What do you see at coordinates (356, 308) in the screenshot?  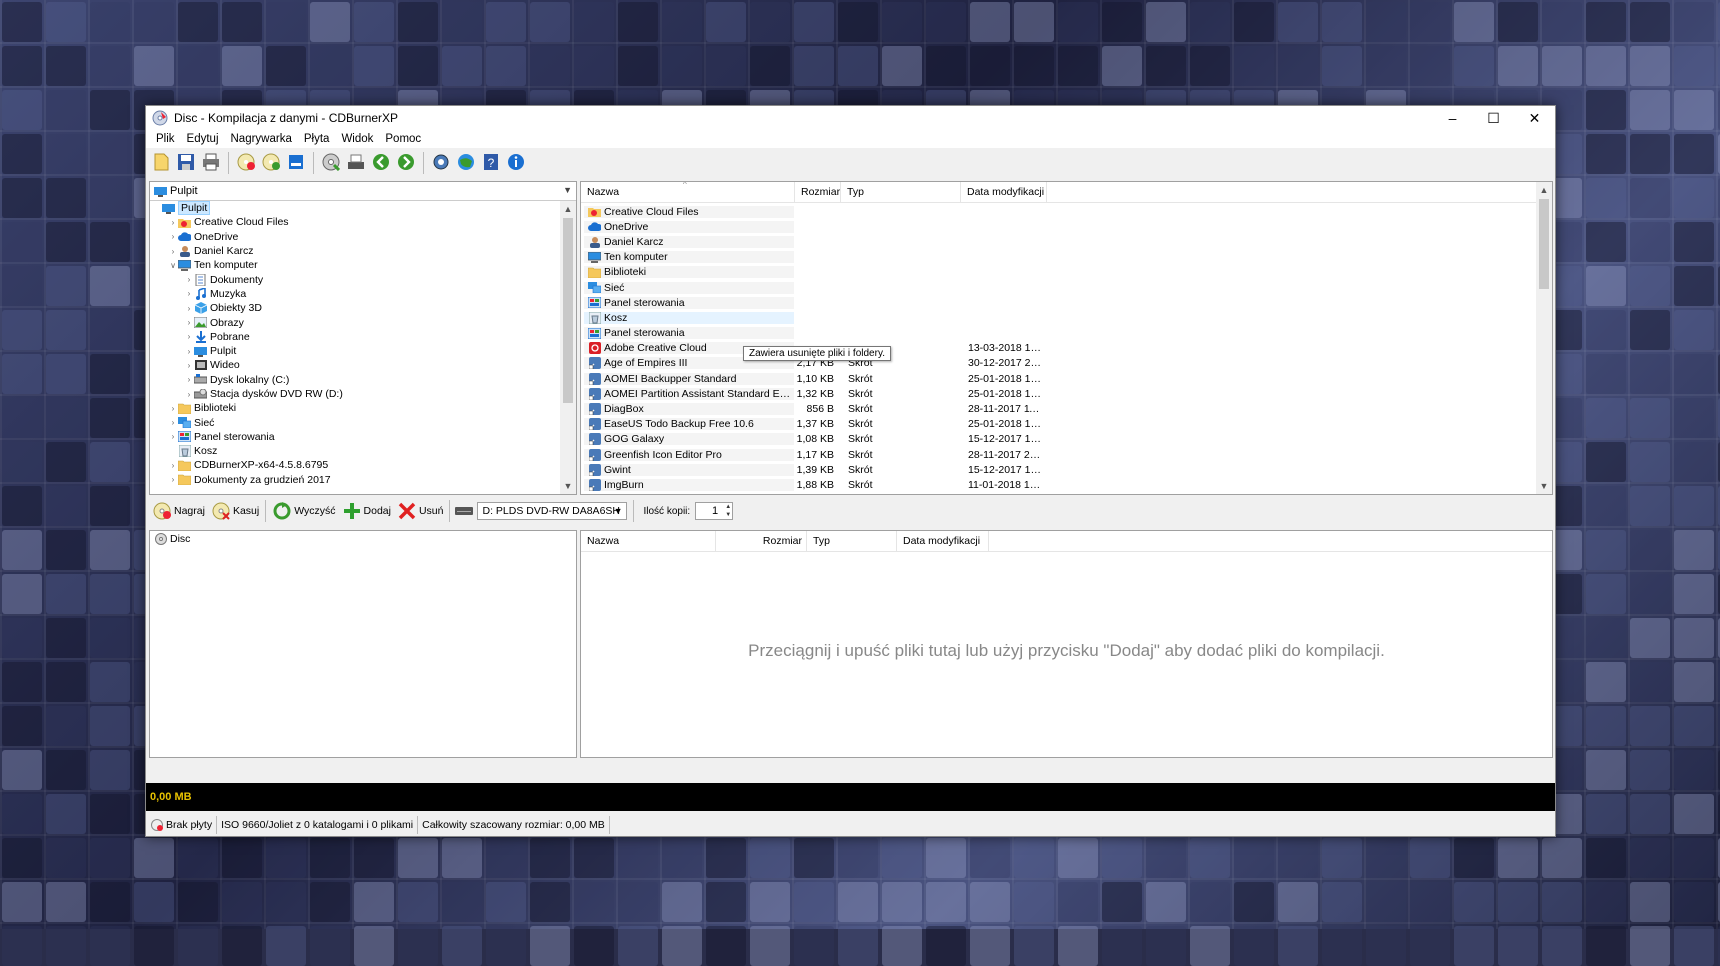 I see `tree-item: › Obiekty 3D` at bounding box center [356, 308].